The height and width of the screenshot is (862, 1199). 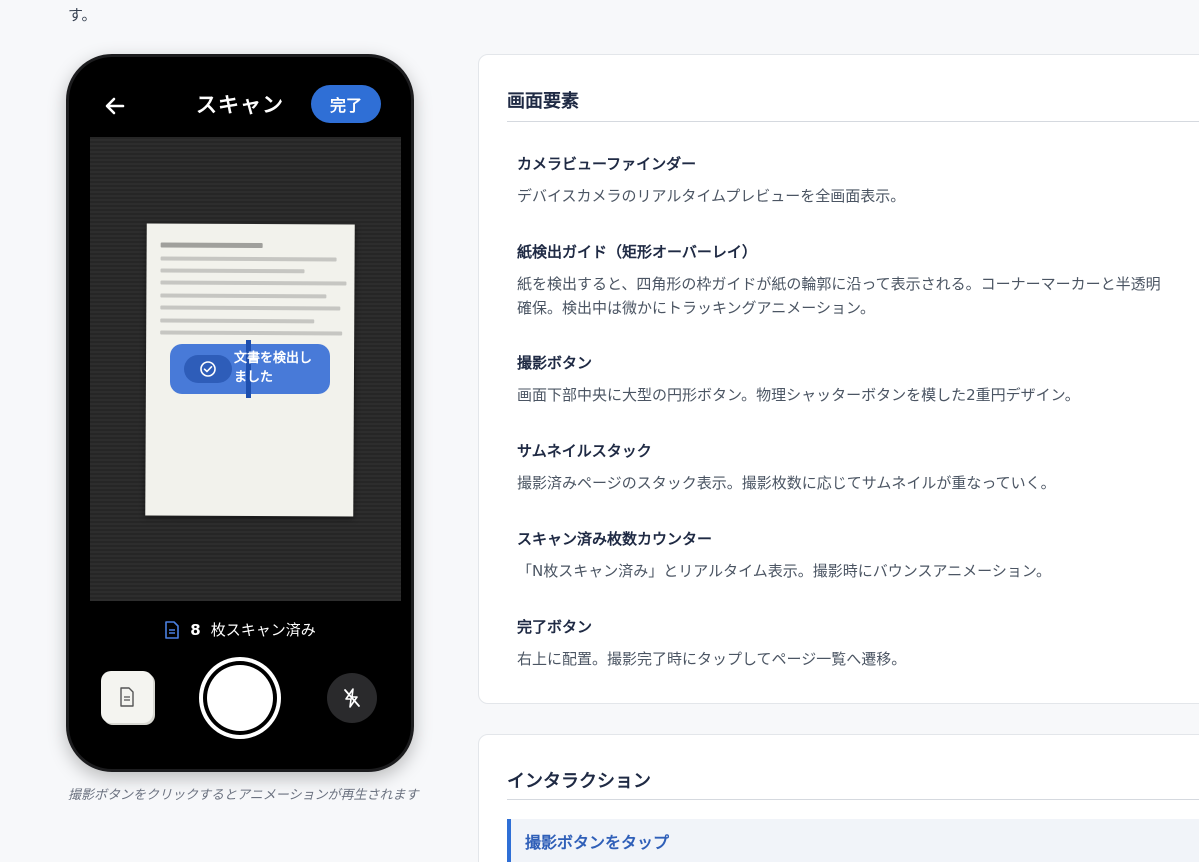 I want to click on demo-caption: 撮影ボタンをクリックするとアニメーションが再生されます, so click(x=243, y=795).